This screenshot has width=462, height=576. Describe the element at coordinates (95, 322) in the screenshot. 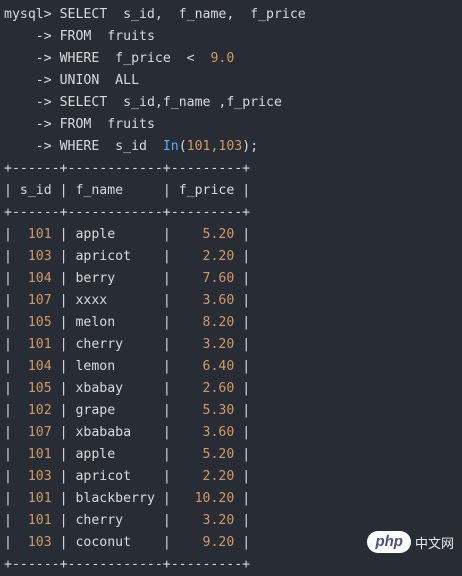

I see `cell-f-name: melon` at that location.